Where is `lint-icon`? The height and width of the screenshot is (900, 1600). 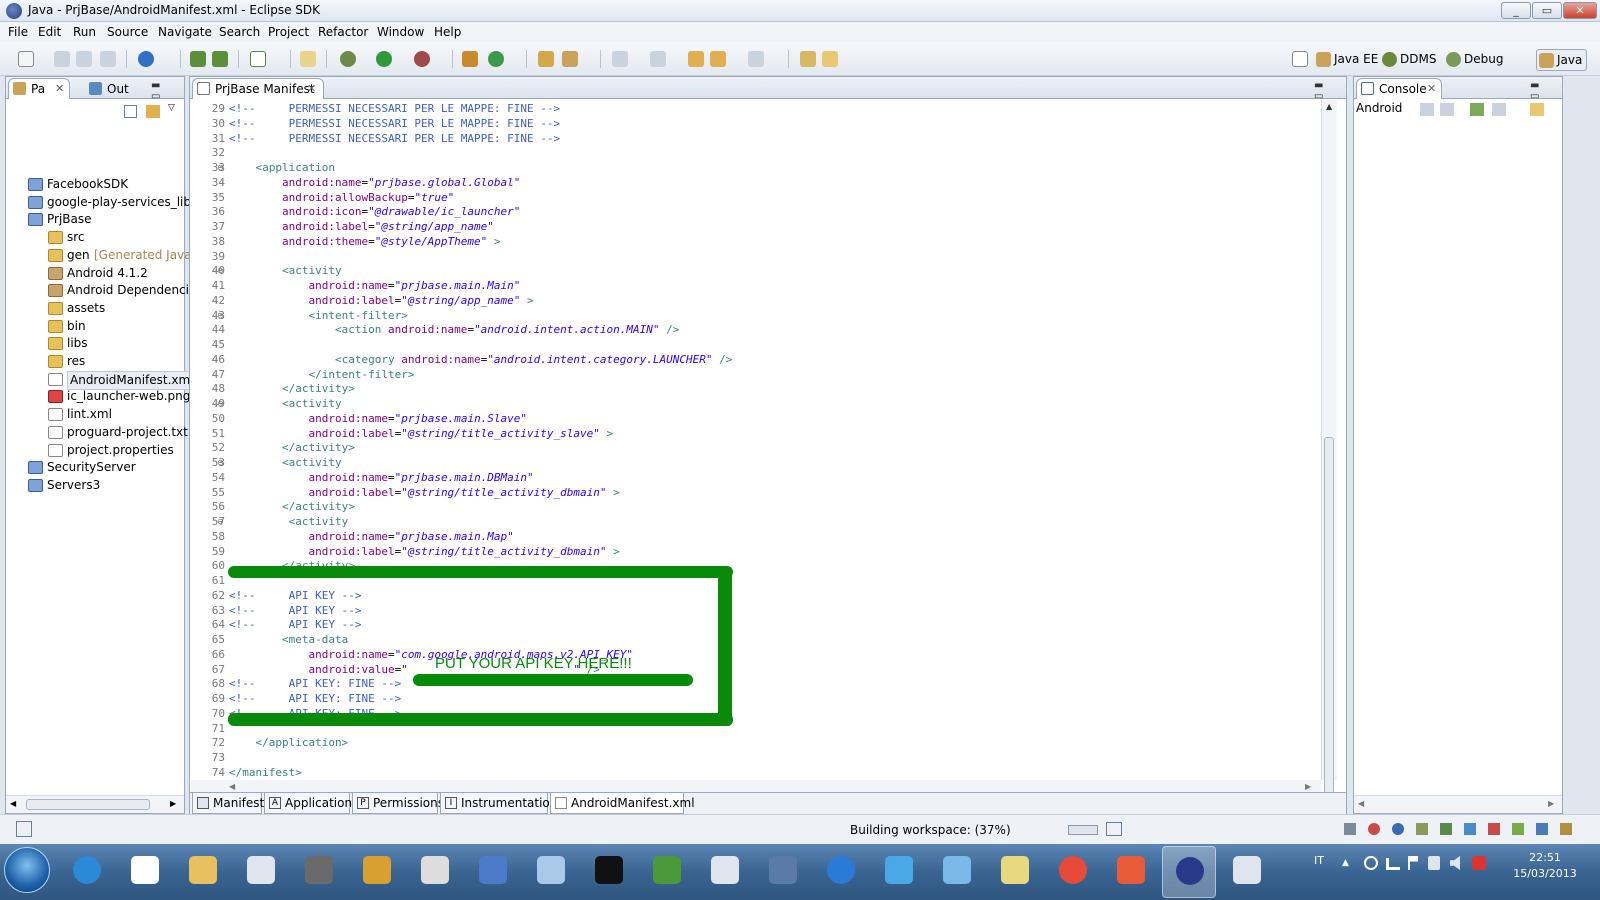 lint-icon is located at coordinates (308, 59).